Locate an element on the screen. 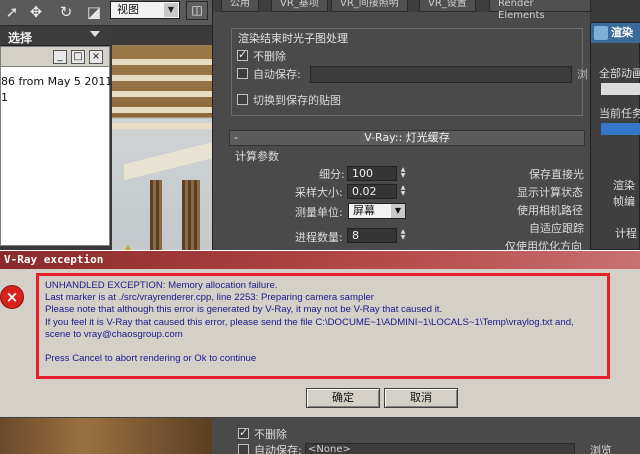 The image size is (640, 454). collapse-icon: - is located at coordinates (236, 138).